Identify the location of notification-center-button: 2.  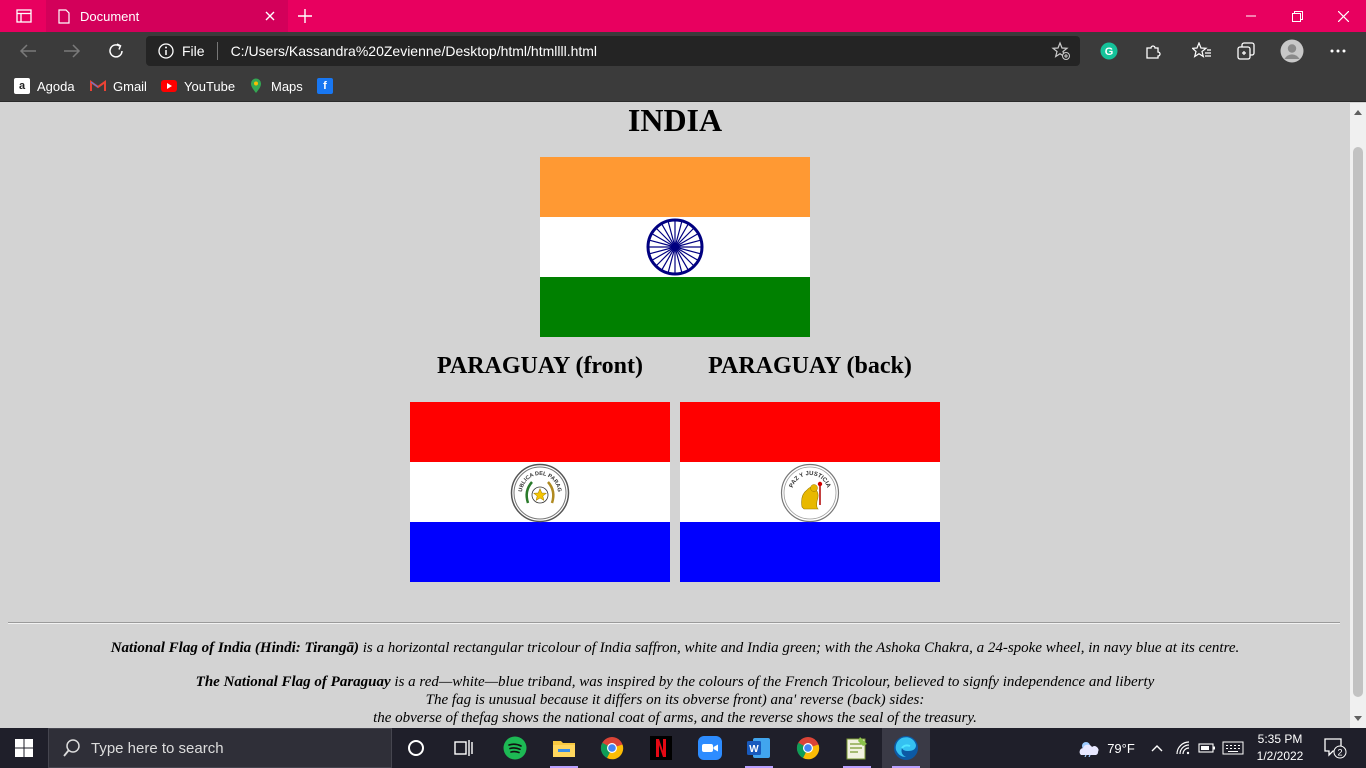
(1335, 748).